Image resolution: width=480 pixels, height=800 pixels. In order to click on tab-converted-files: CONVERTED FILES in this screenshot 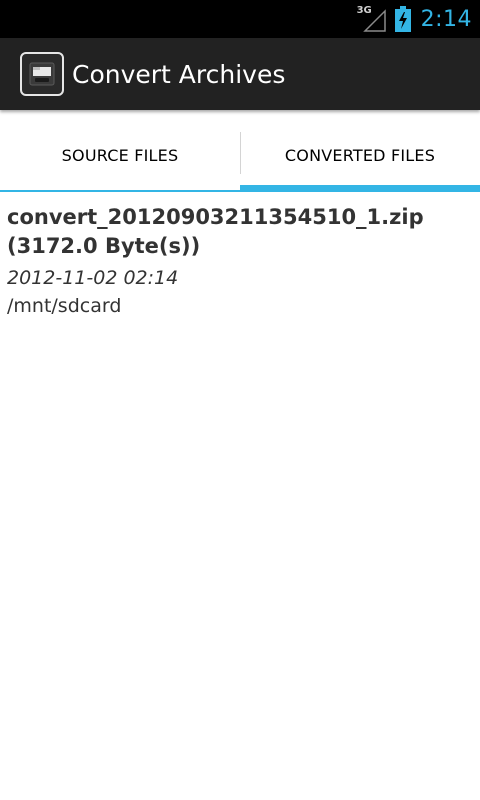, I will do `click(360, 157)`.